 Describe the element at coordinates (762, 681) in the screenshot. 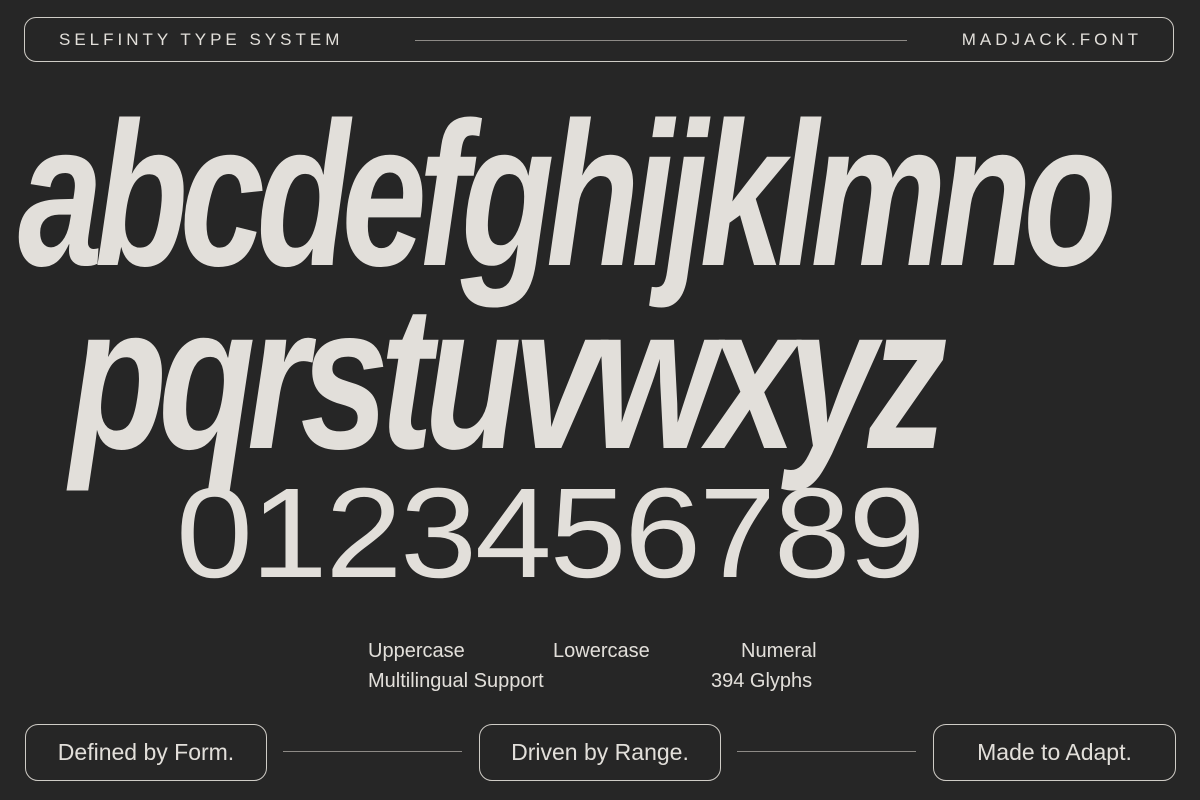

I see `feature-glyph-count: 394 Glyphs` at that location.